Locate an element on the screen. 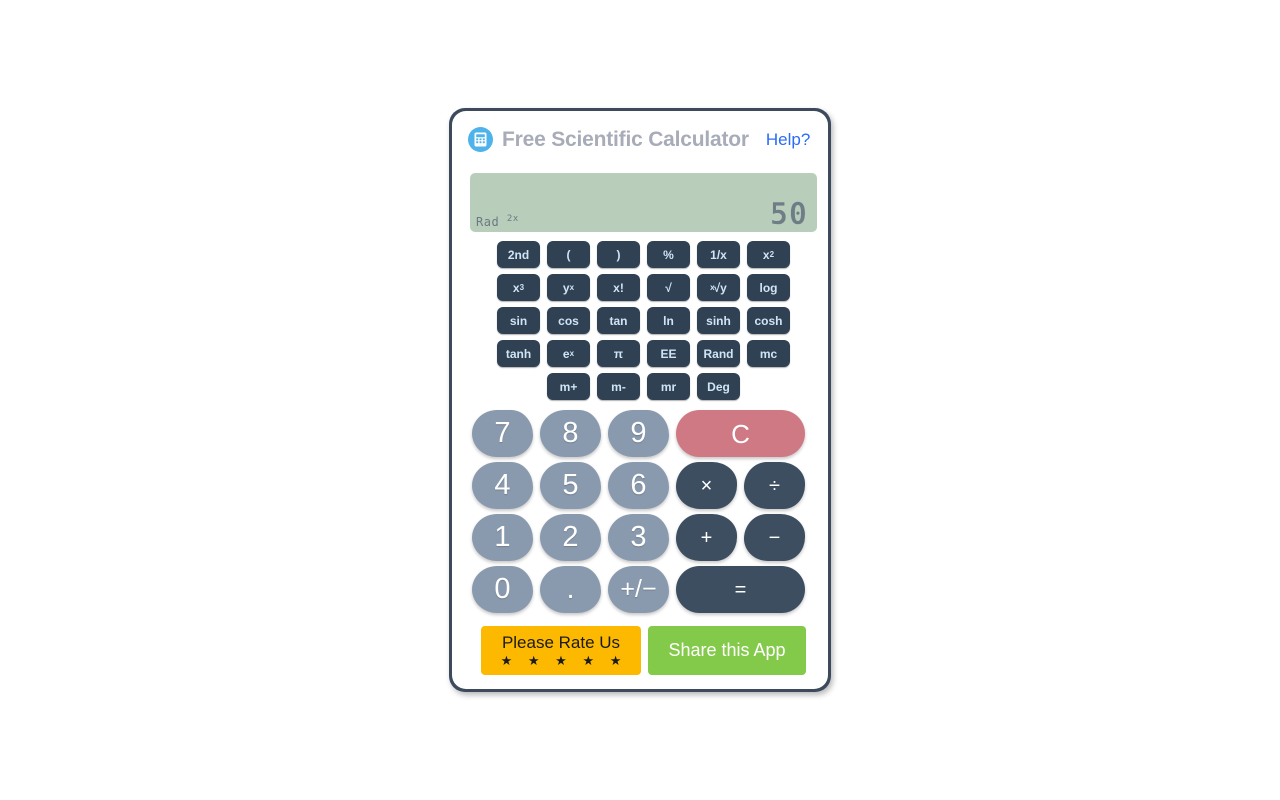  key-ee: EE is located at coordinates (668, 353).